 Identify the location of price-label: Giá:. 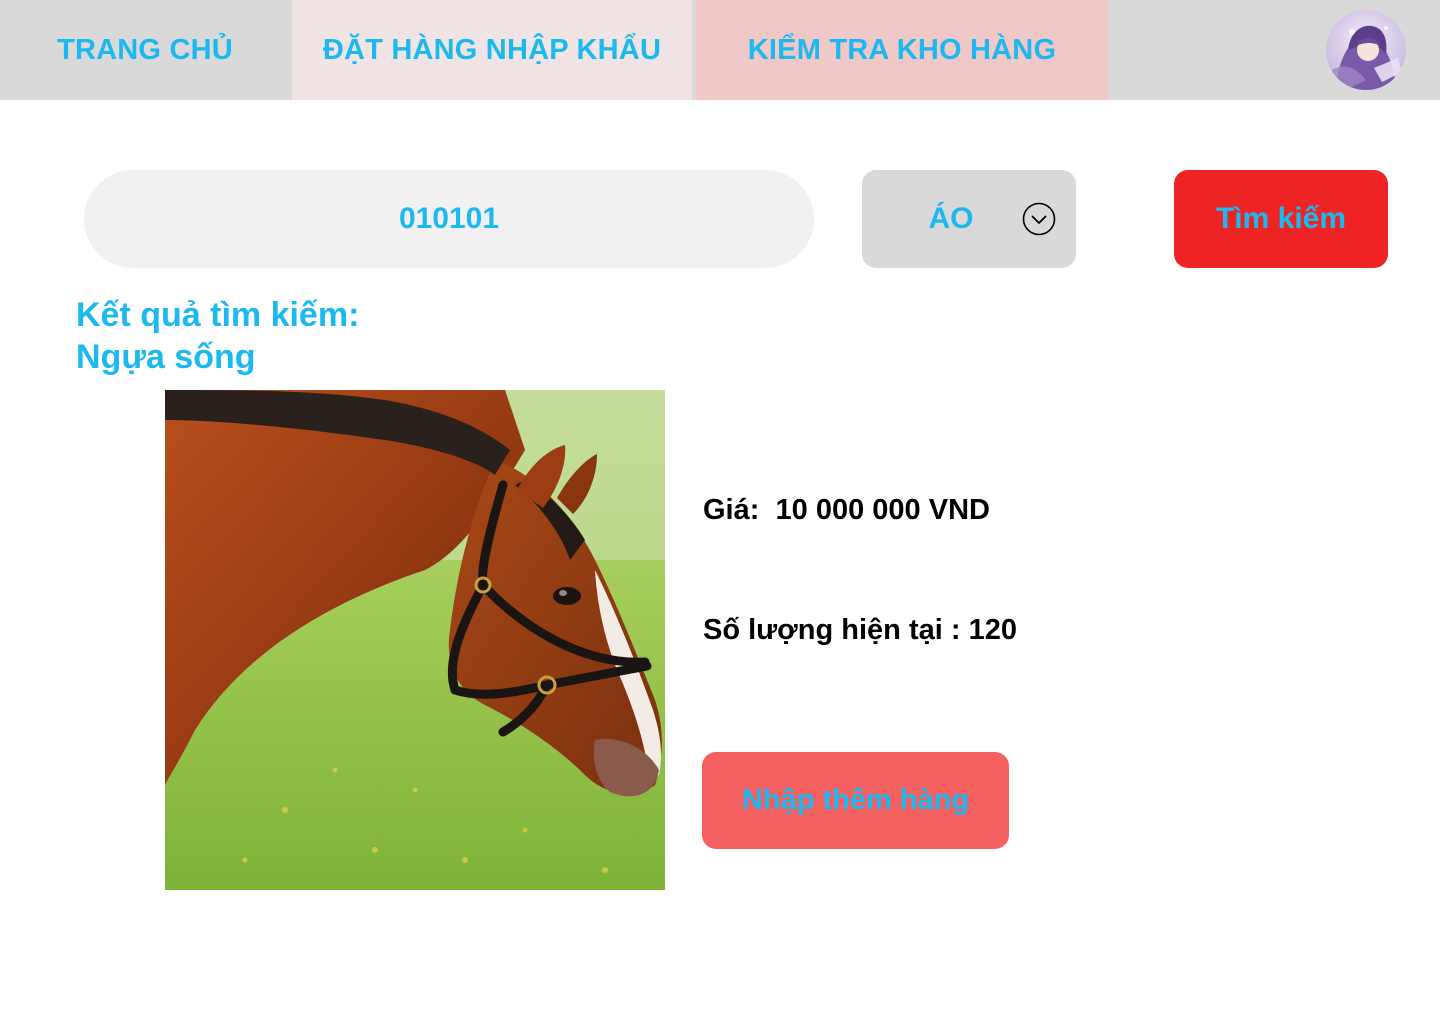
(731, 510).